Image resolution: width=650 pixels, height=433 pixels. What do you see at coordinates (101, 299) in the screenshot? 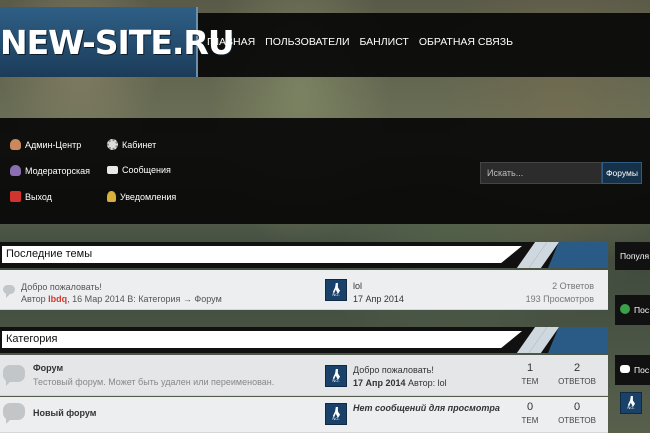
I see `date-in: , 16 Мар 2014 В:` at bounding box center [101, 299].